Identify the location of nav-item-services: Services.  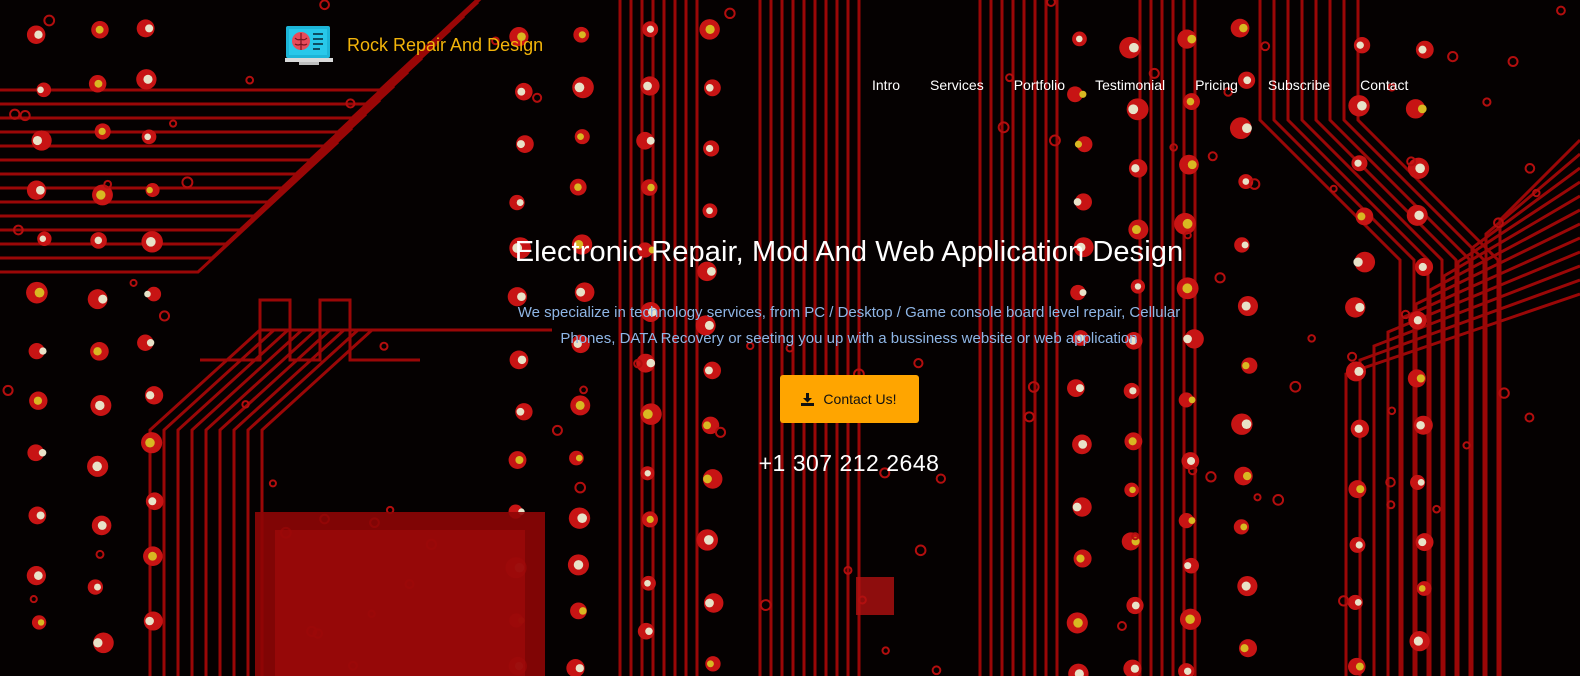
(957, 85).